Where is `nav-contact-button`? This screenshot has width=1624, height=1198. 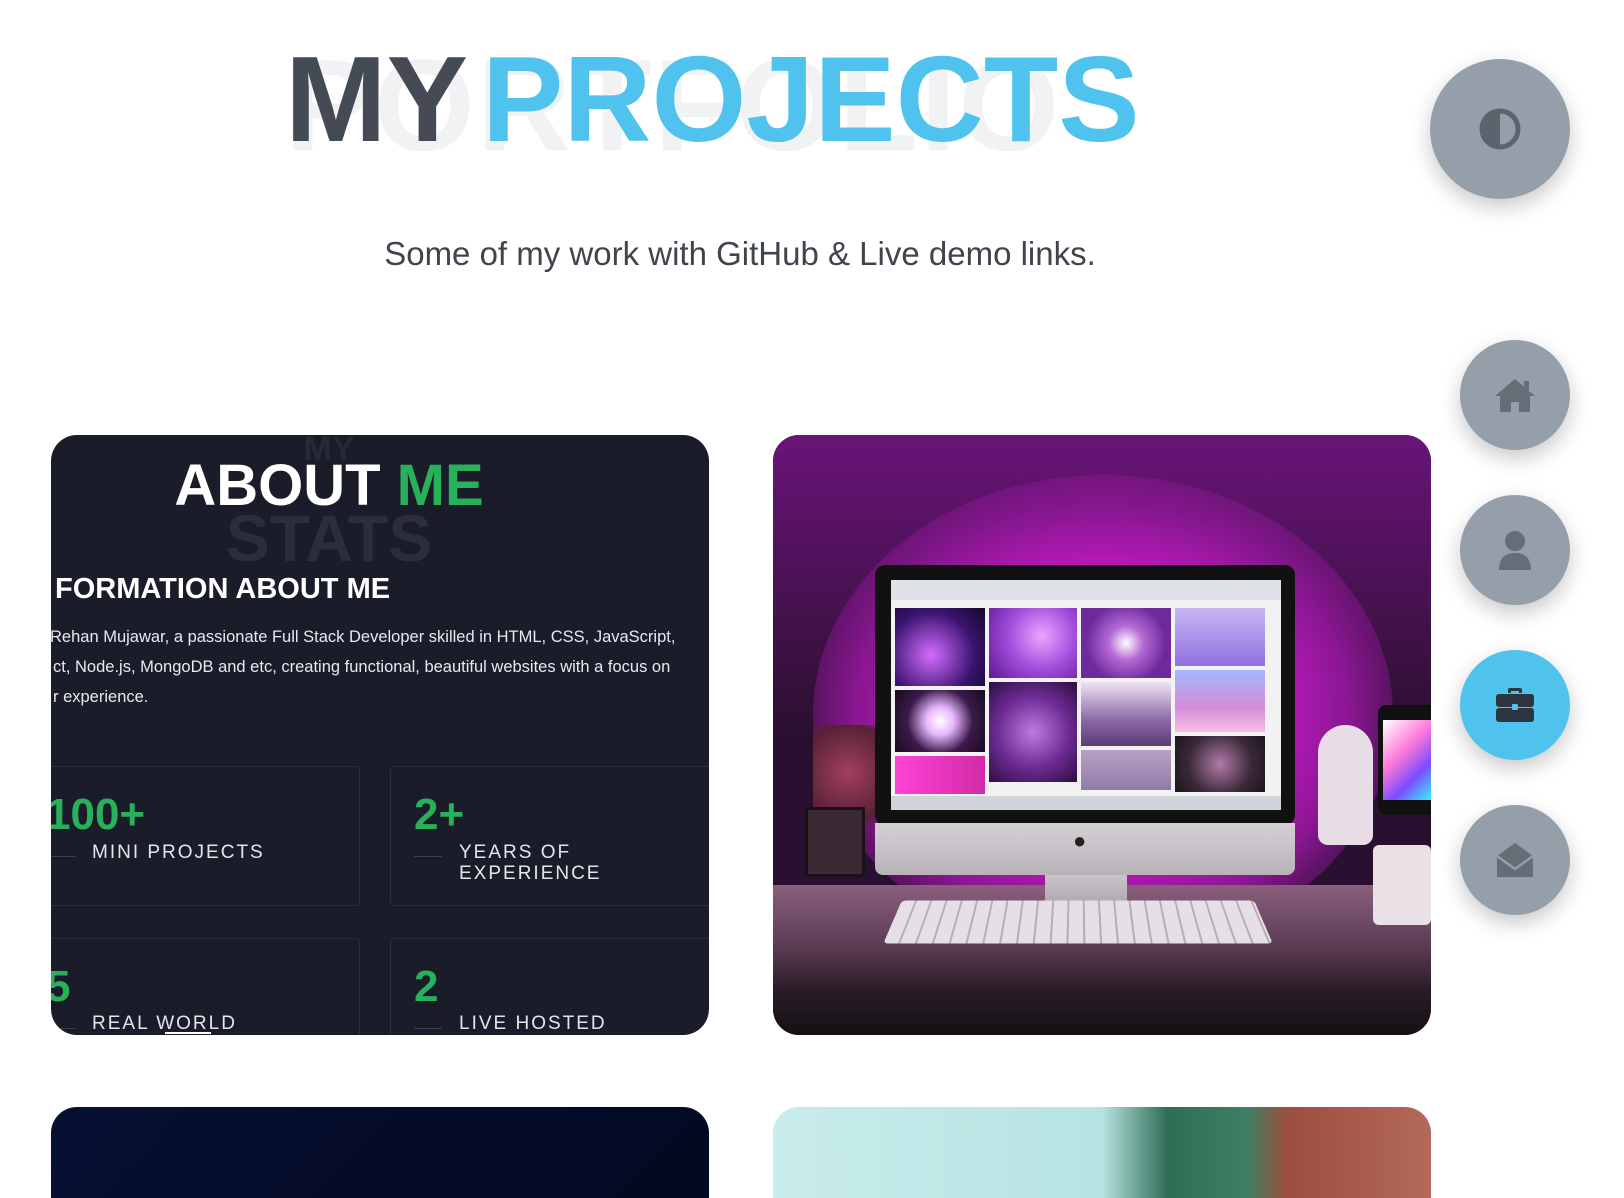 nav-contact-button is located at coordinates (1515, 860).